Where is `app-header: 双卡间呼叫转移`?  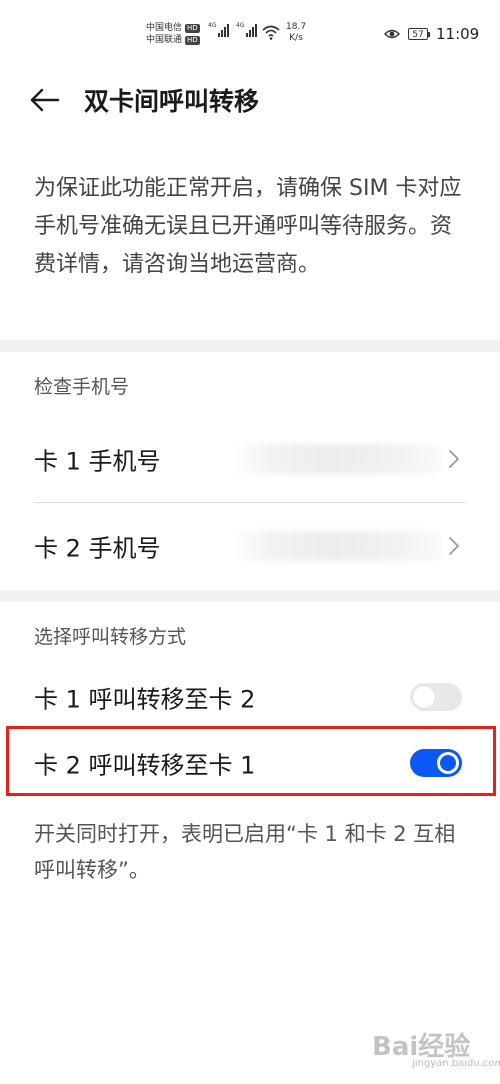
app-header: 双卡间呼叫转移 is located at coordinates (250, 100).